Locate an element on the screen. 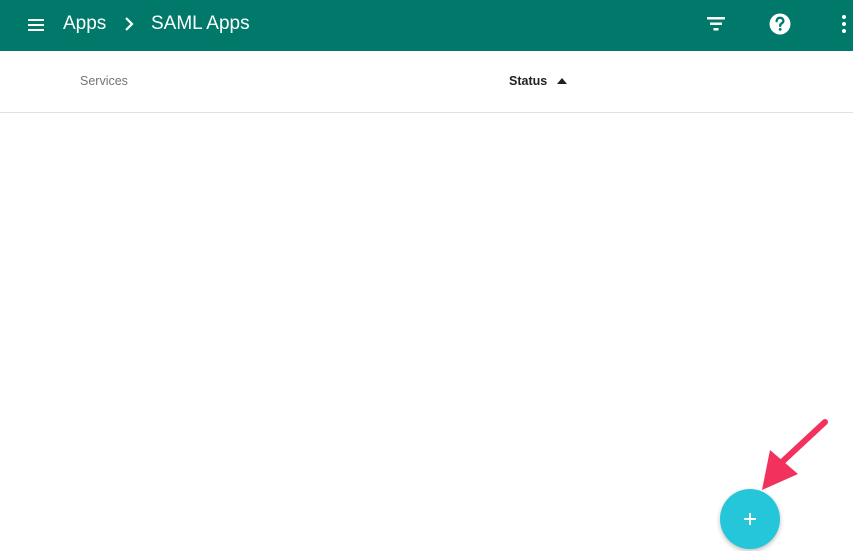  more-options-button is located at coordinates (844, 24).